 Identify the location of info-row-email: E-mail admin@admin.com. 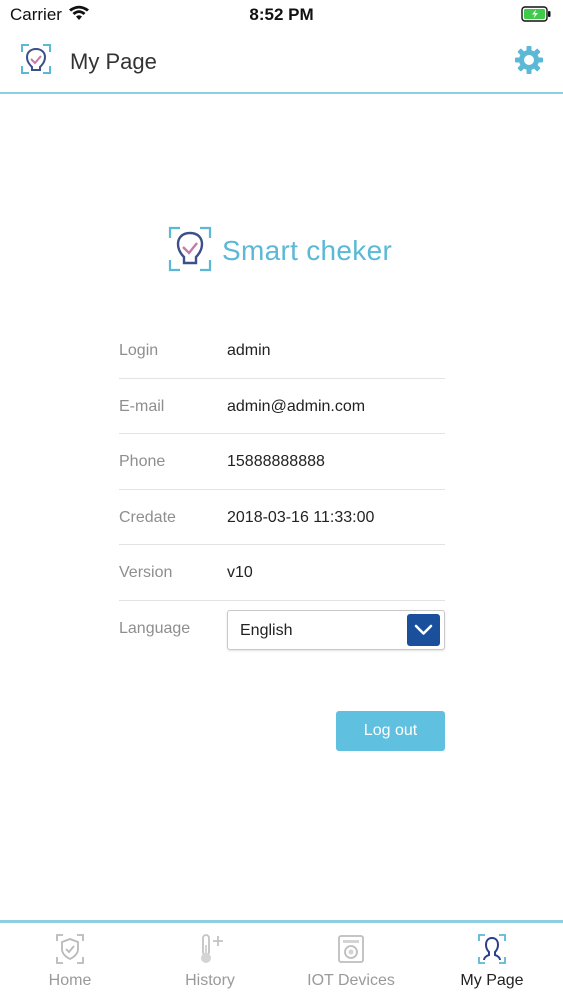
(282, 407).